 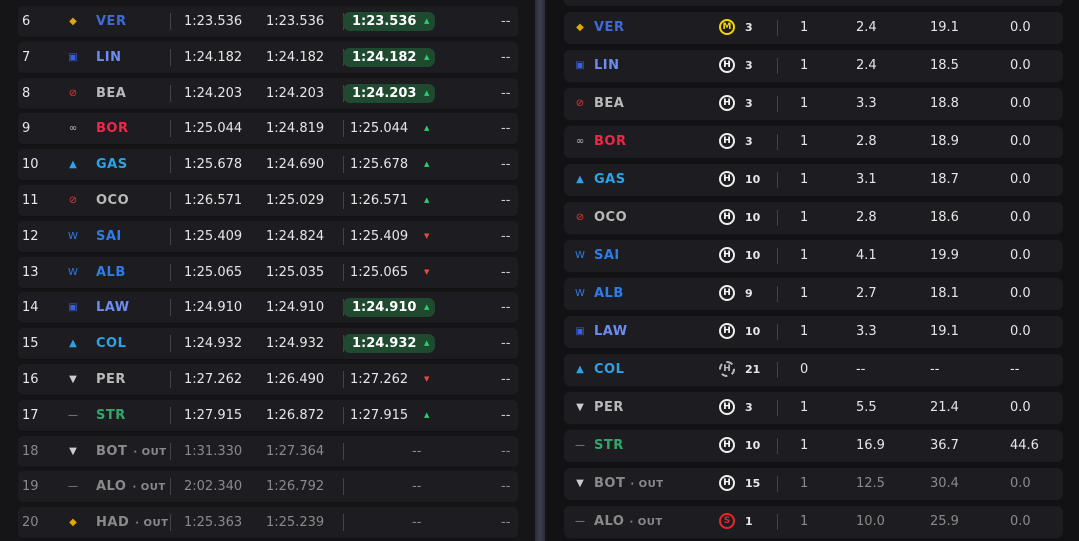 I want to click on timing-row: 18 ▼ BOT · OUT 1:31.330 1:27.364 -- --, so click(x=268, y=451).